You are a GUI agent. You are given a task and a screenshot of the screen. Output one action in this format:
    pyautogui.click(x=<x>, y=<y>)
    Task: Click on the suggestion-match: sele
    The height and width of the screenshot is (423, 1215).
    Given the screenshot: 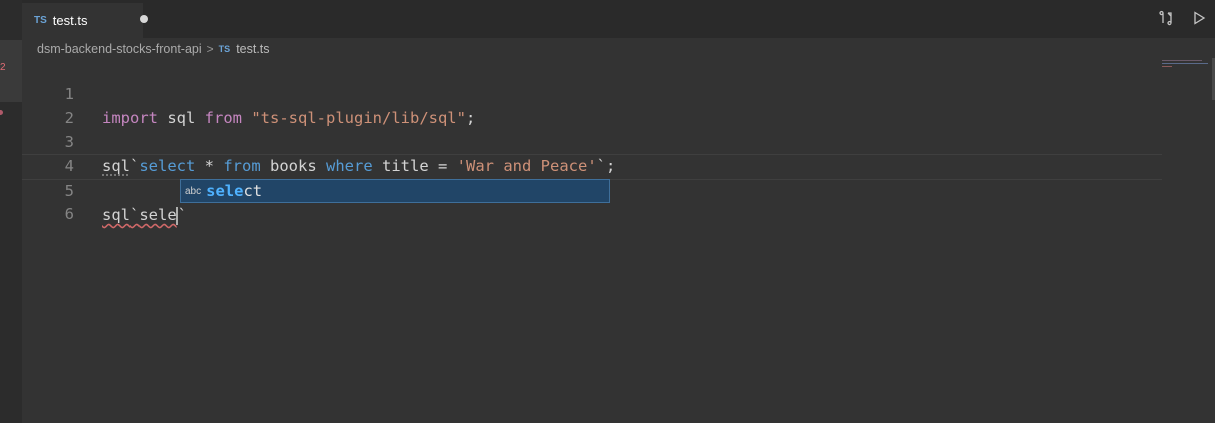 What is the action you would take?
    pyautogui.click(x=225, y=191)
    